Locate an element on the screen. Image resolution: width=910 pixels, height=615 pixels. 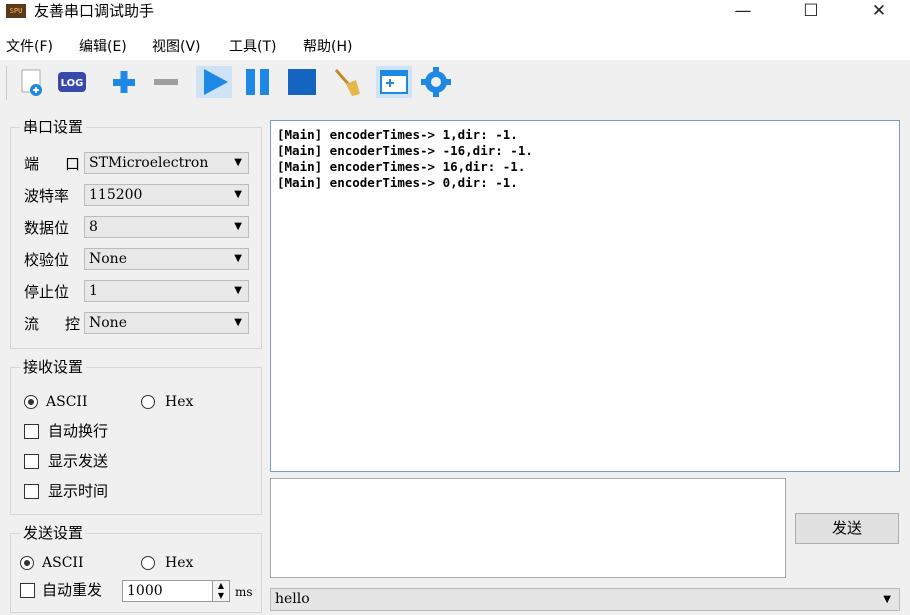
interval-unit-label: ms is located at coordinates (244, 592).